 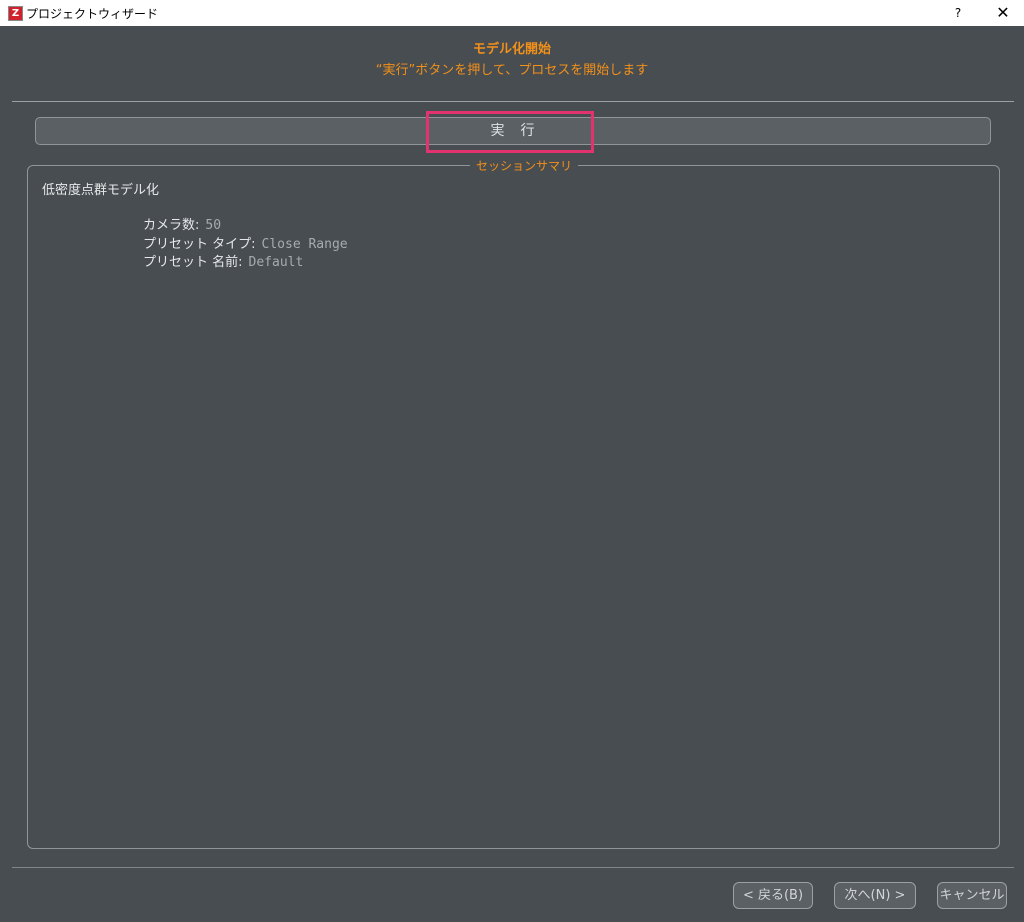 I want to click on back-button: < 戻る(B), so click(x=773, y=895).